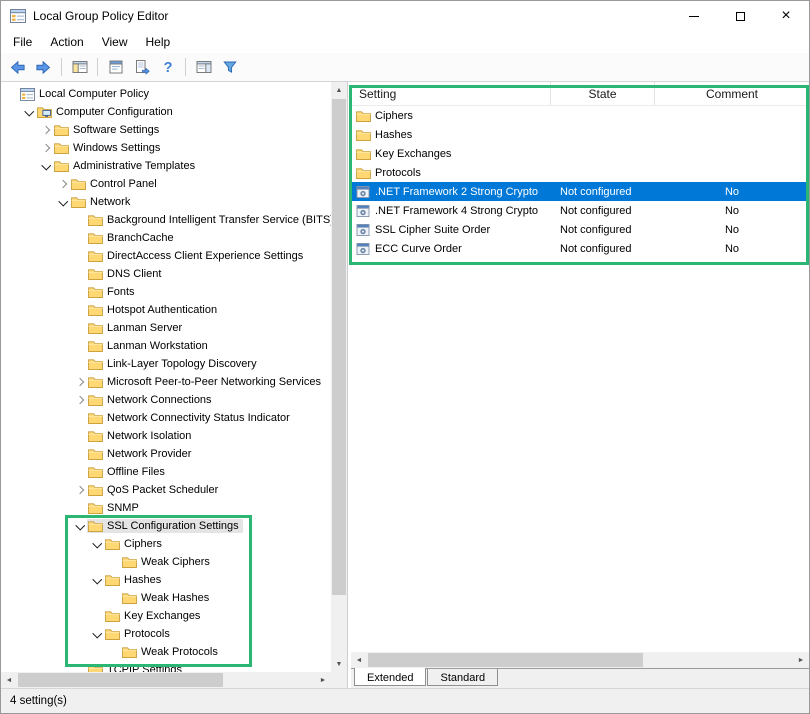  Describe the element at coordinates (166, 130) in the screenshot. I see `tree-item-software-settings: Software Settings` at that location.